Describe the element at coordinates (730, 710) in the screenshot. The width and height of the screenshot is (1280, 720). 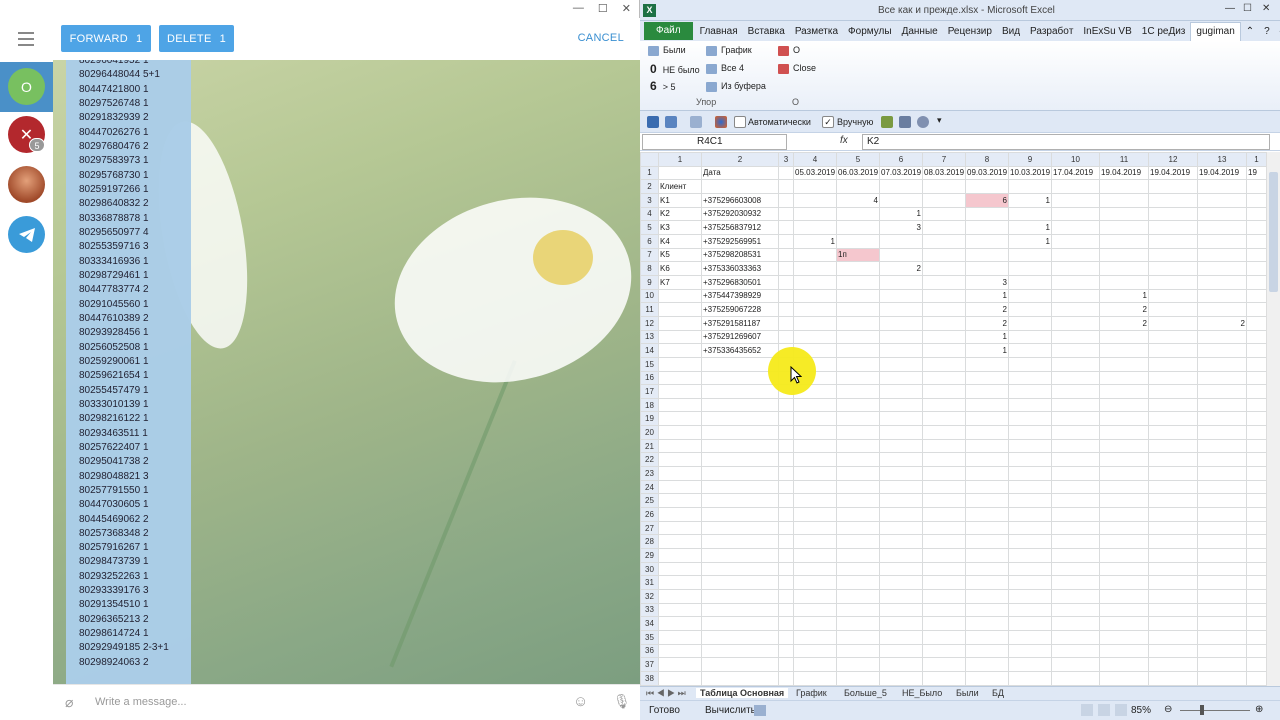
I see `calculate-button: Вычислить` at that location.